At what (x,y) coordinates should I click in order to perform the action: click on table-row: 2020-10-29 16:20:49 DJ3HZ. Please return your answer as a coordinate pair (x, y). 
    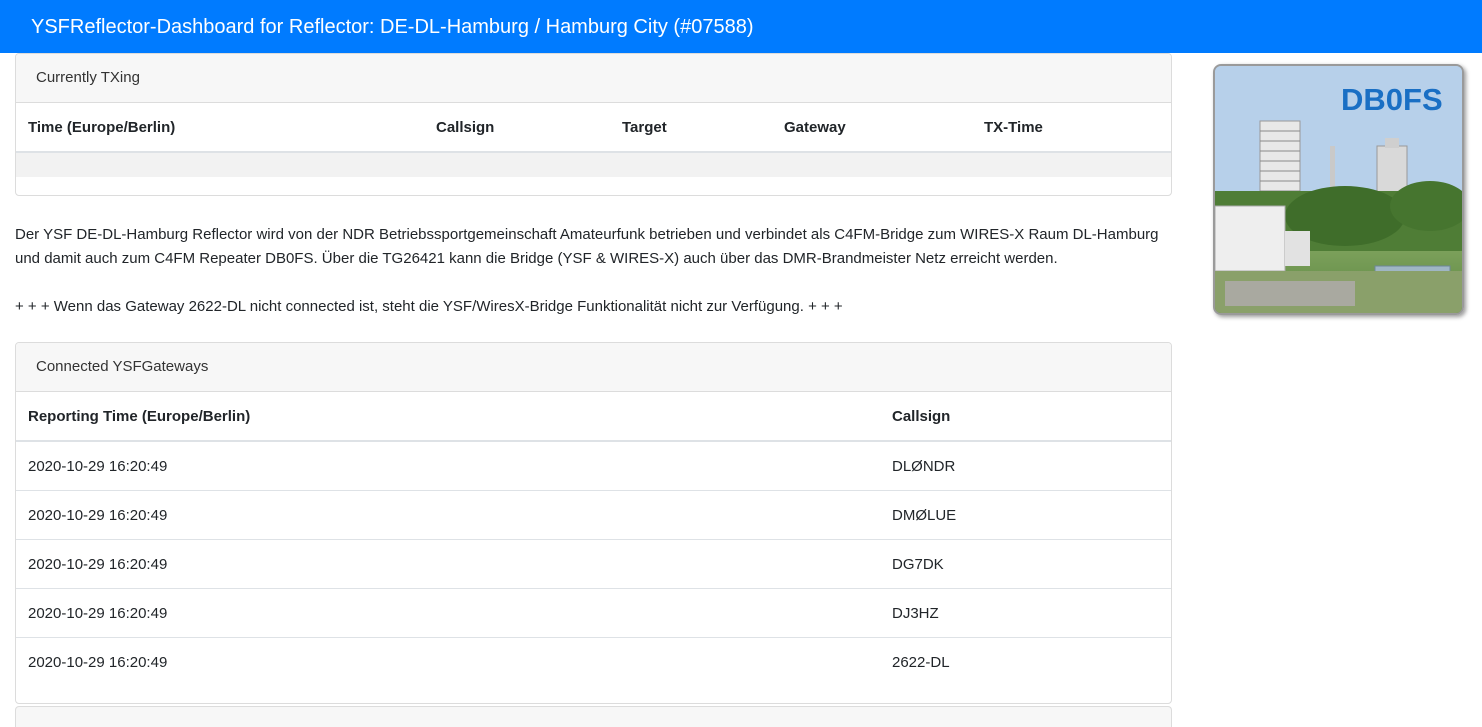
    Looking at the image, I should click on (593, 613).